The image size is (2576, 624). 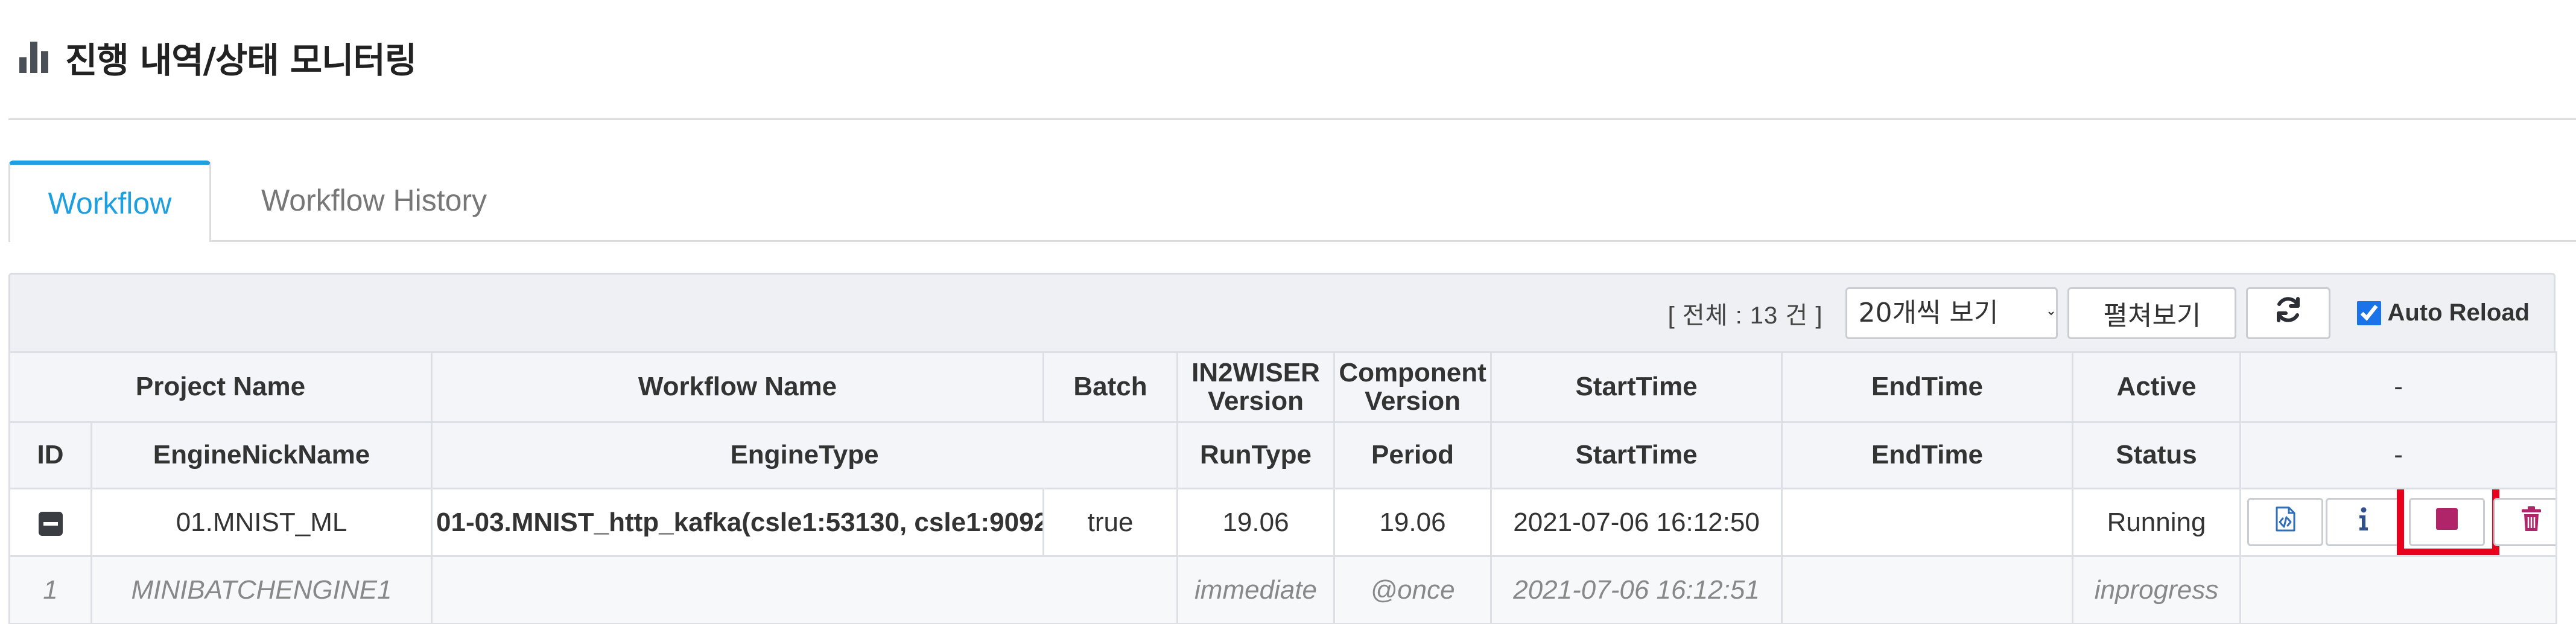 What do you see at coordinates (261, 590) in the screenshot?
I see `engine-nick-name-cell: MINIBATCHENGINE1` at bounding box center [261, 590].